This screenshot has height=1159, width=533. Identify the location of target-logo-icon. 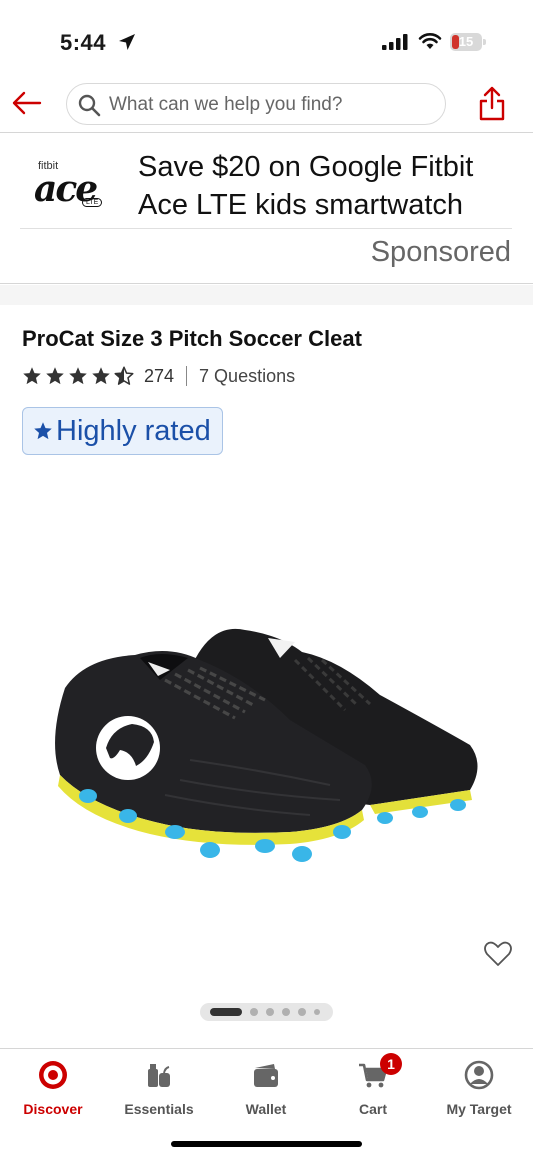
(53, 1075).